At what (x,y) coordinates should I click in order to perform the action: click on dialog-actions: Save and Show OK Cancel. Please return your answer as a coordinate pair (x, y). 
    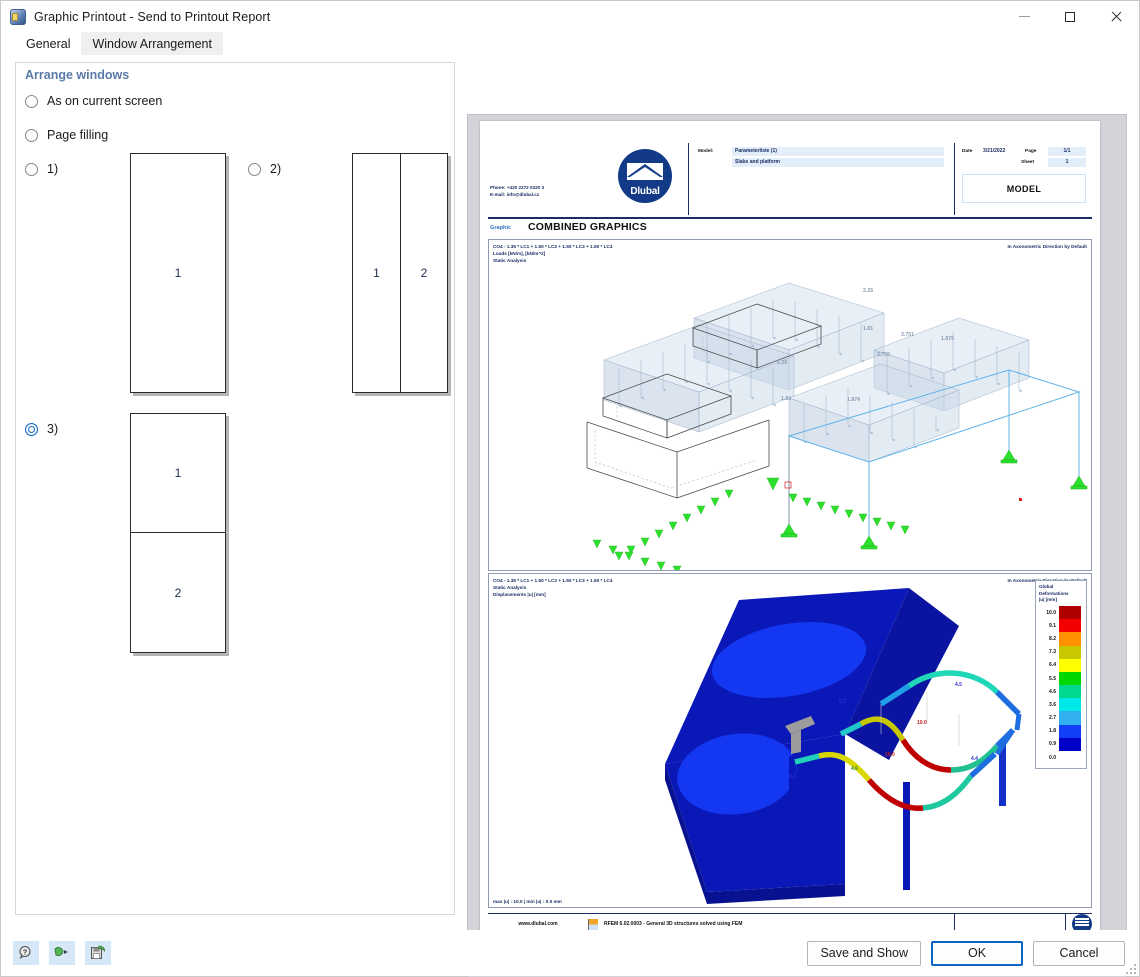
    Looking at the image, I should click on (966, 953).